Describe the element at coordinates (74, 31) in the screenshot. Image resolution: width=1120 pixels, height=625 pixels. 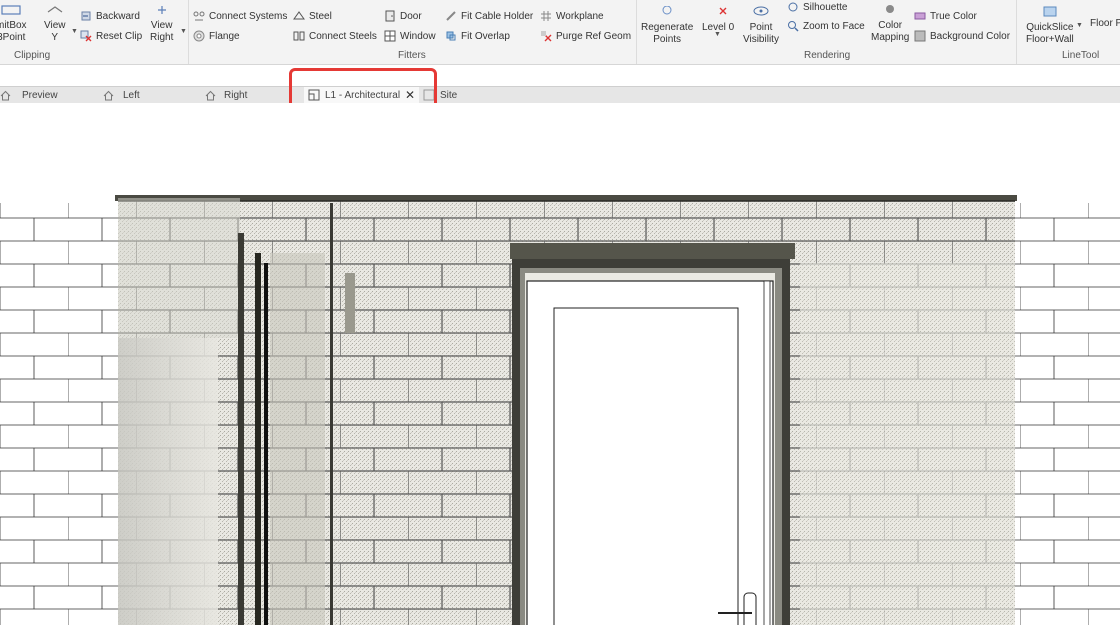
I see `view-y-dropdown-icon: ▼` at that location.